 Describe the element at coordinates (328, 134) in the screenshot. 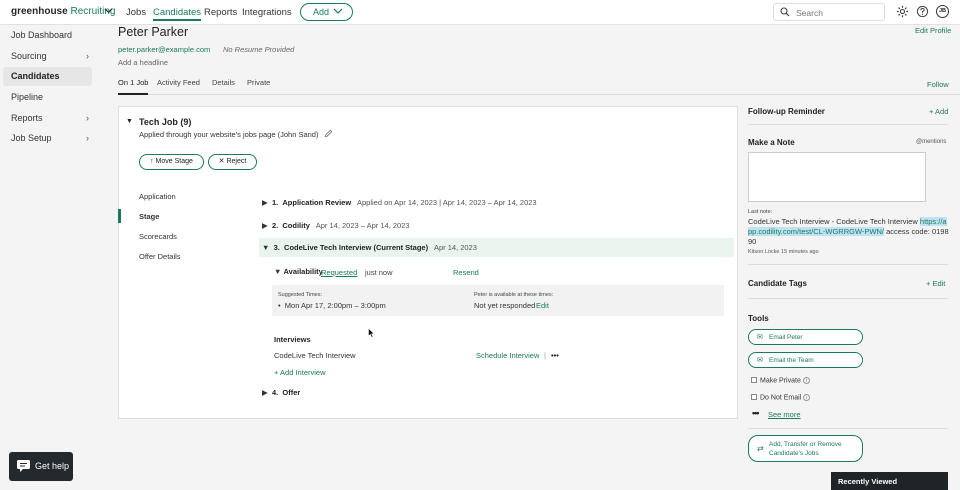

I see `pencil-icon` at that location.